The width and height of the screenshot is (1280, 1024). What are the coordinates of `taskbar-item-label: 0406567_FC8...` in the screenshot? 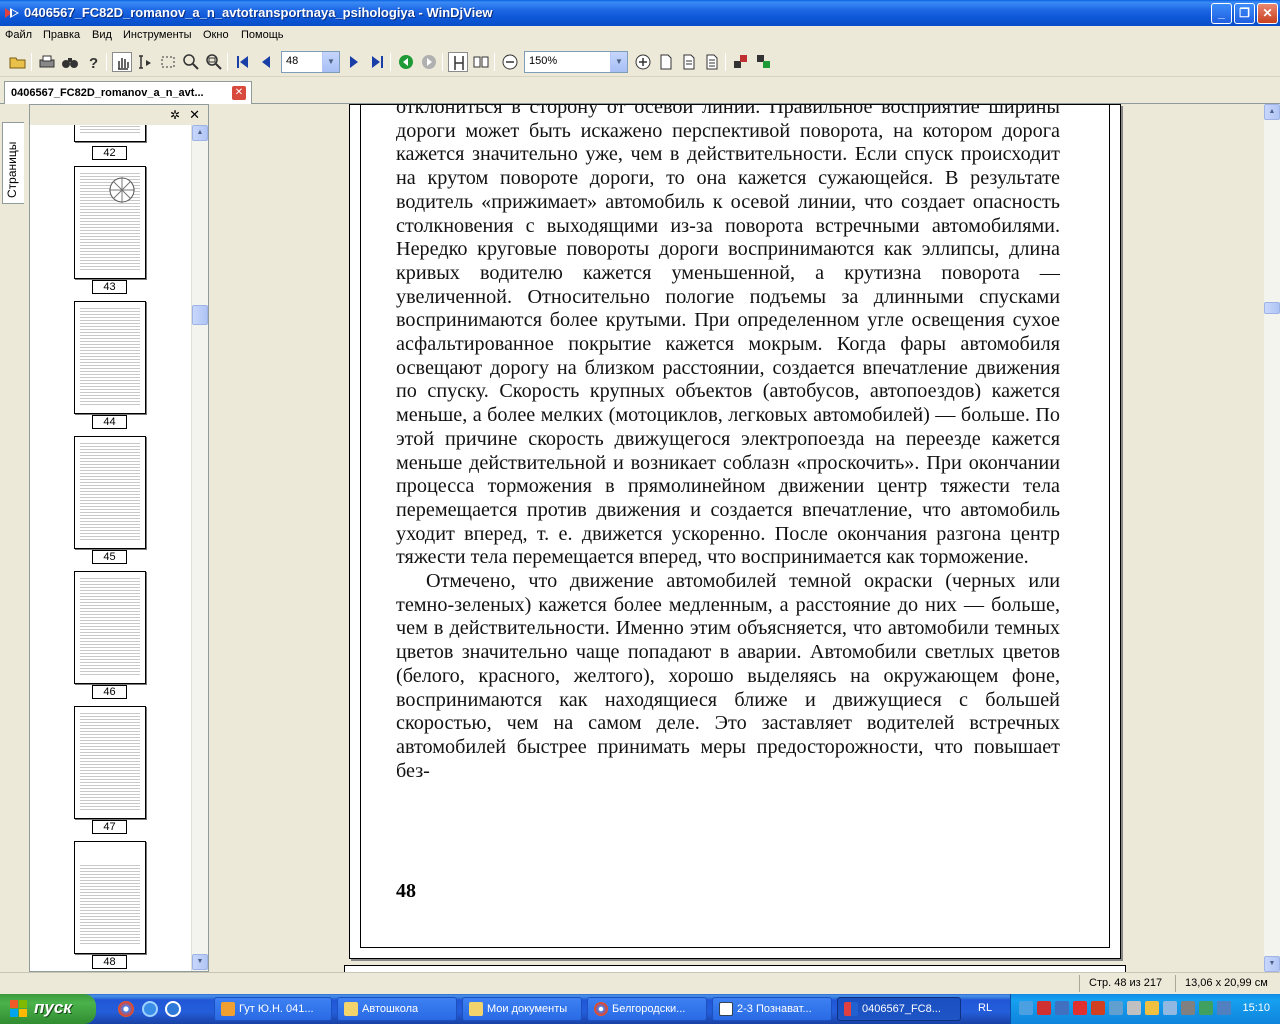 It's located at (901, 1009).